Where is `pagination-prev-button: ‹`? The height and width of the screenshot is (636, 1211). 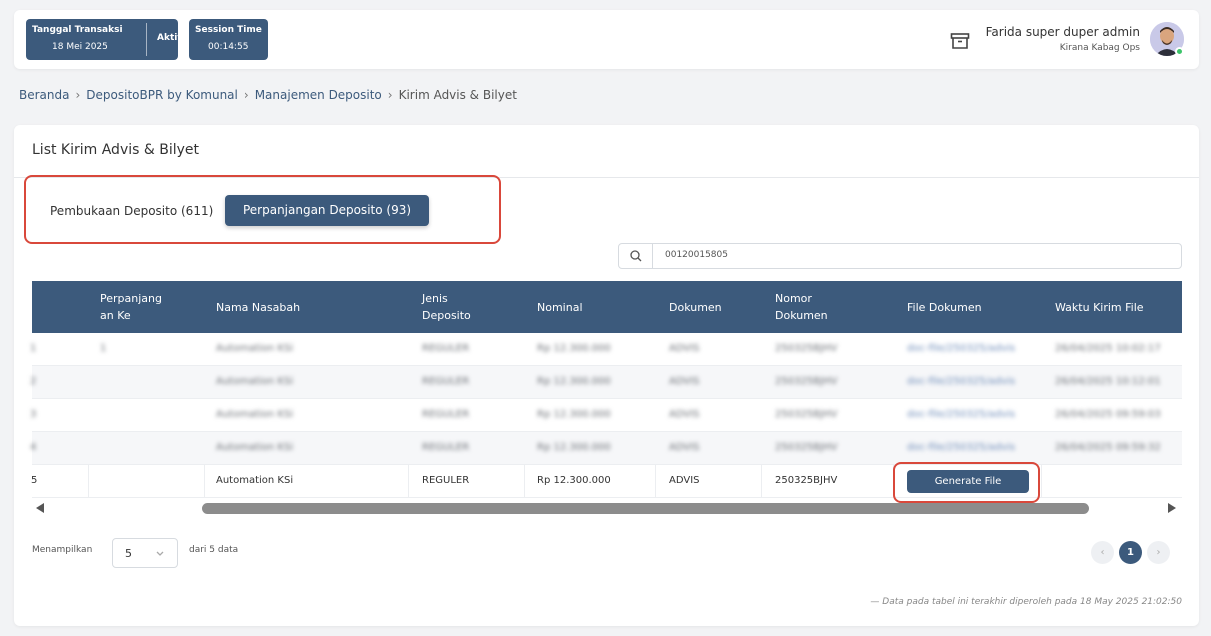
pagination-prev-button: ‹ is located at coordinates (1102, 552).